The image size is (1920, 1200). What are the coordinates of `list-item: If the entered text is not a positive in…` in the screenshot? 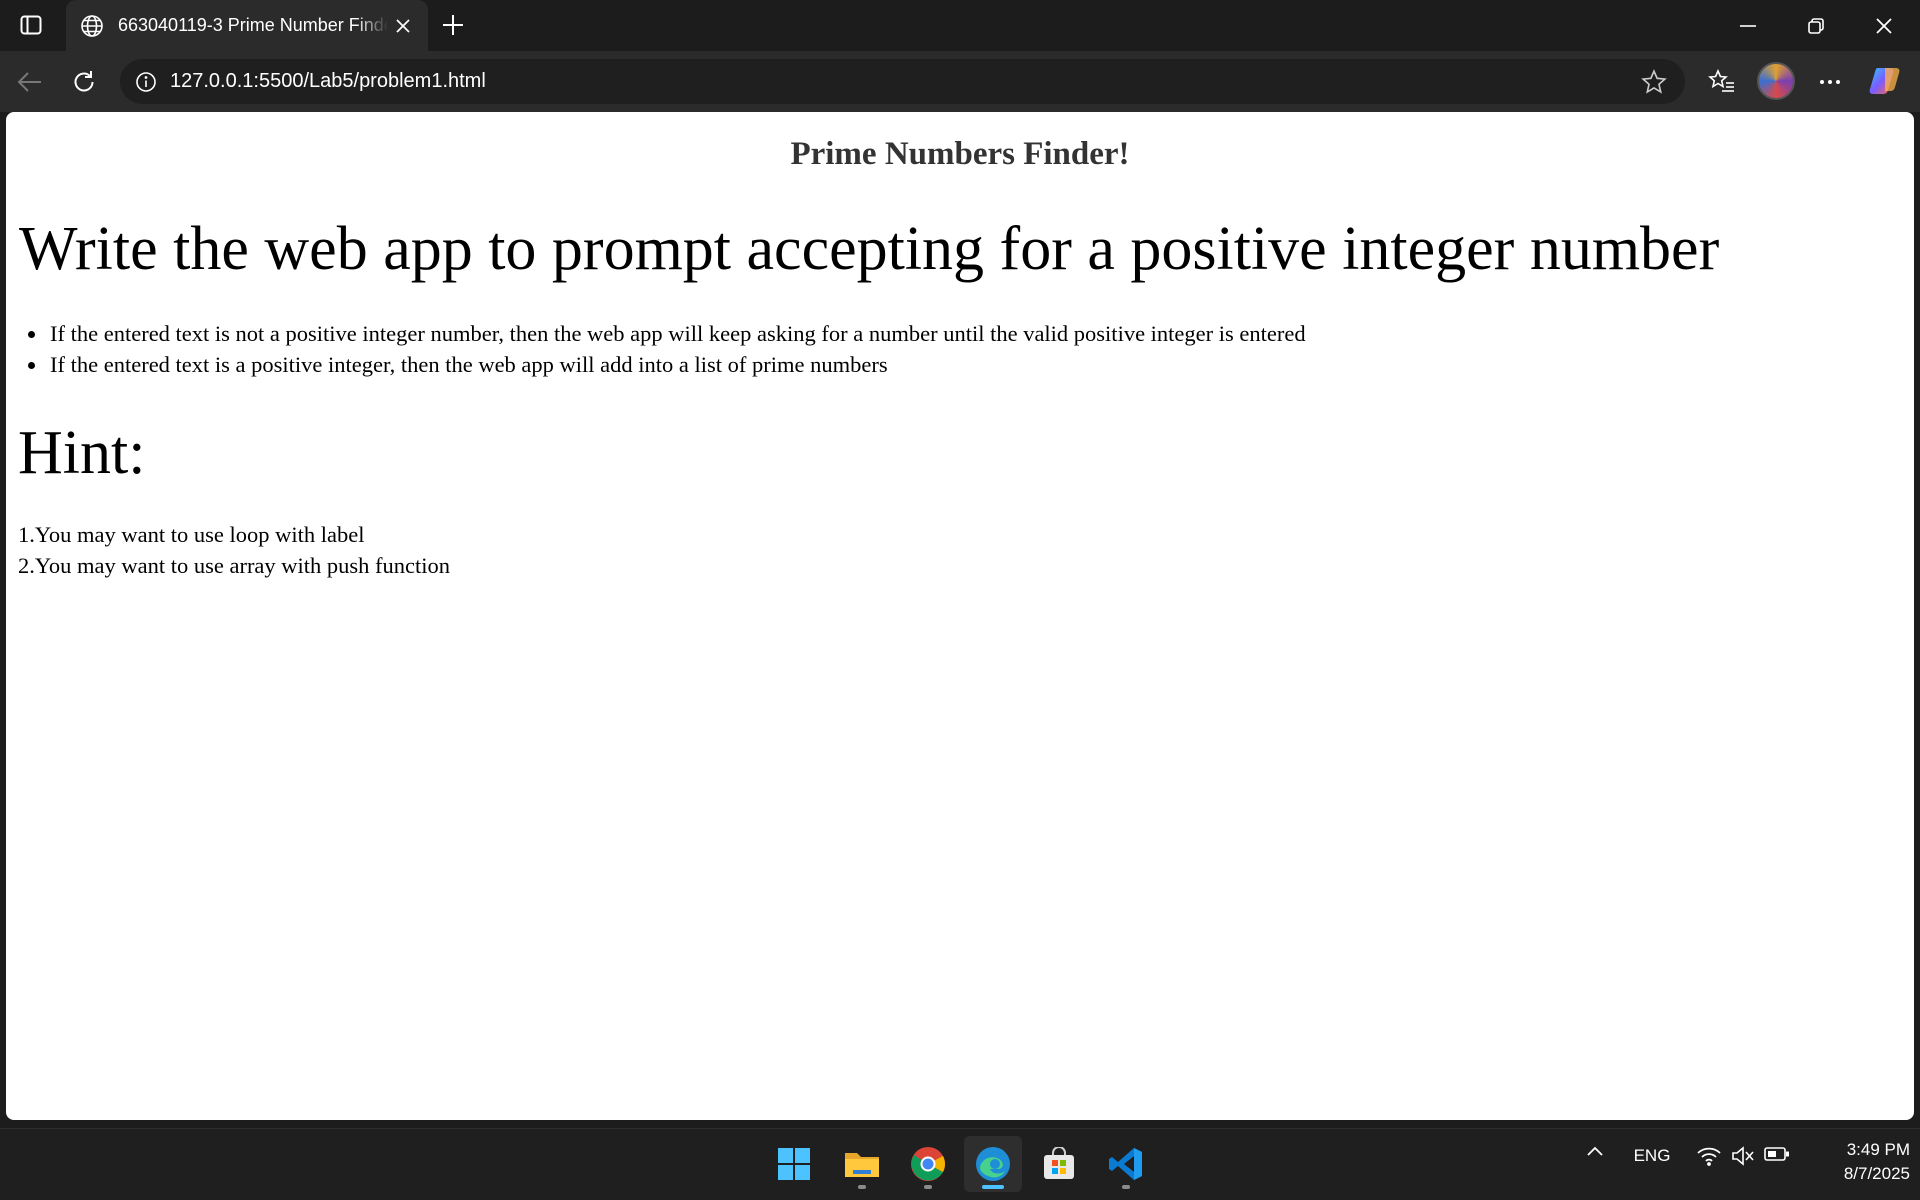 It's located at (677, 333).